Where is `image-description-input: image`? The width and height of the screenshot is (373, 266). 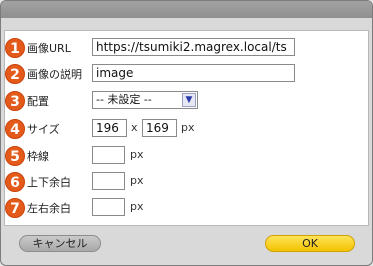
image-description-input: image is located at coordinates (193, 73).